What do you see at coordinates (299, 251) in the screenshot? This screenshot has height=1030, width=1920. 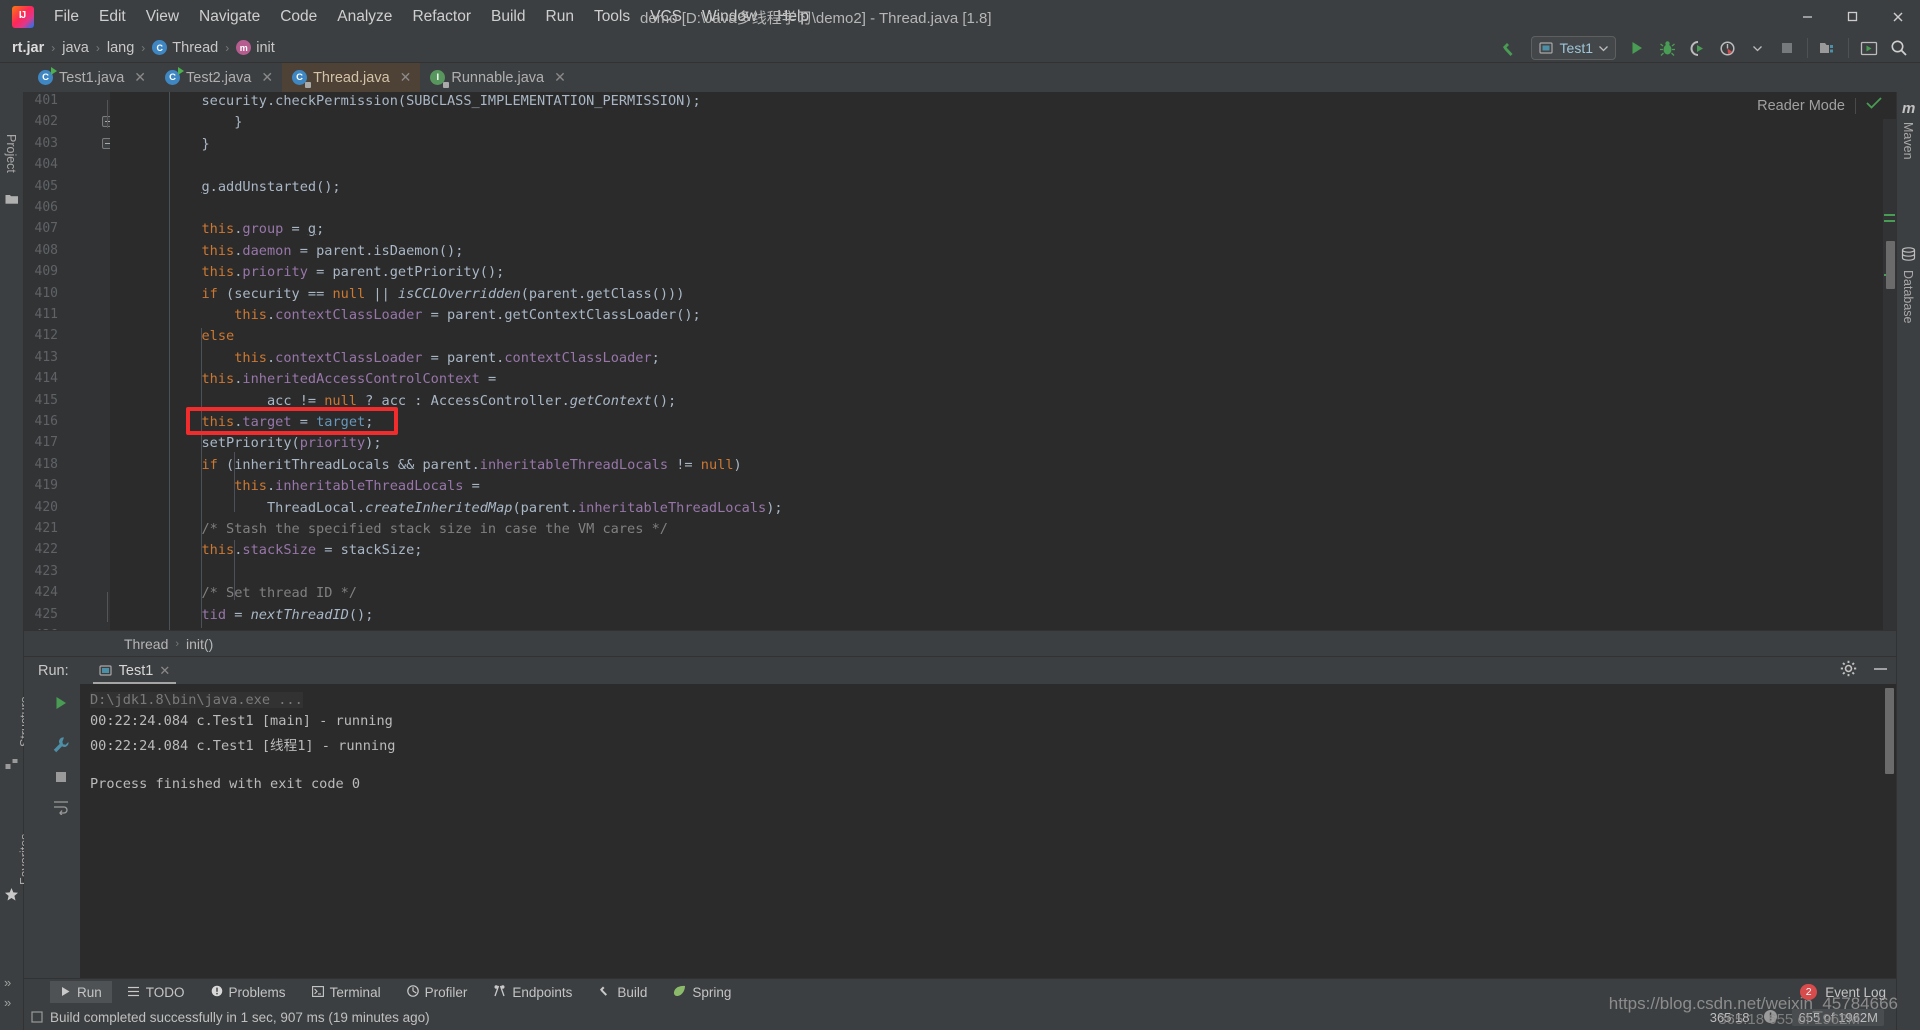 I see `code-line: this.daemon = parent.isDaemon();` at bounding box center [299, 251].